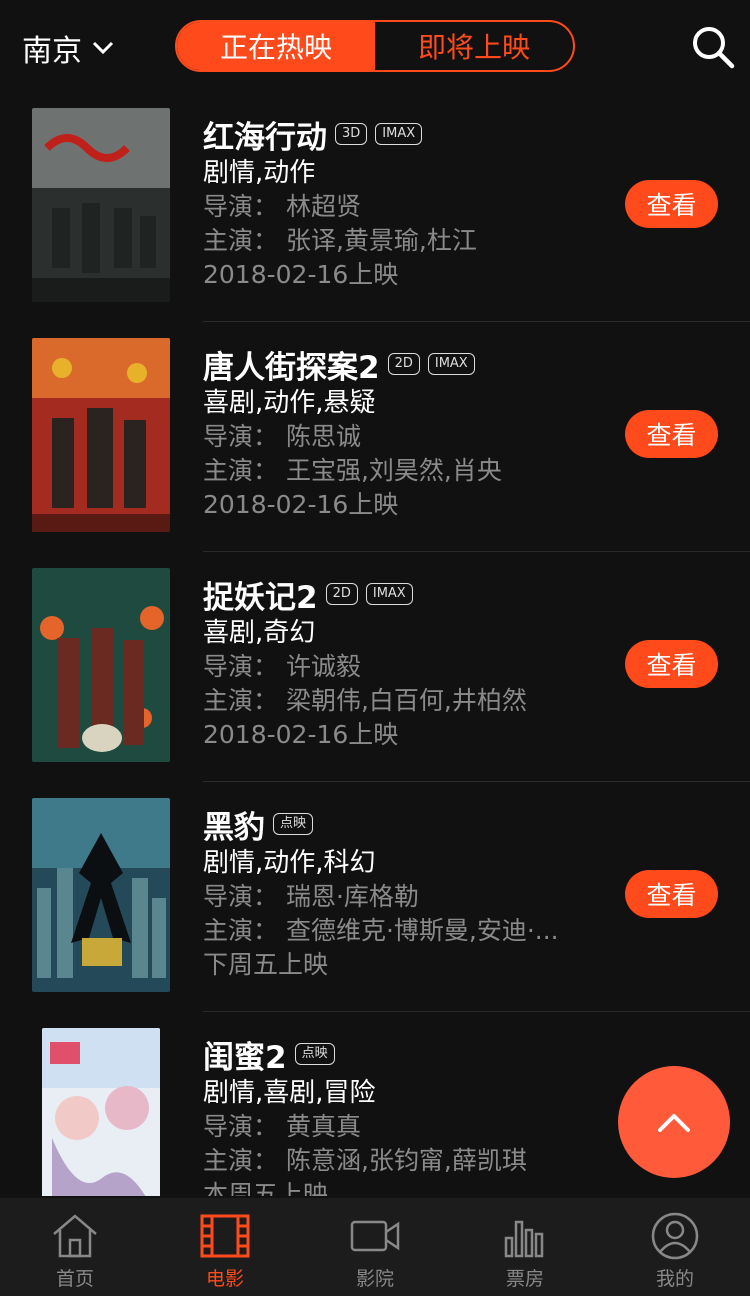 Image resolution: width=750 pixels, height=1296 pixels. Describe the element at coordinates (75, 1236) in the screenshot. I see `home-icon` at that location.